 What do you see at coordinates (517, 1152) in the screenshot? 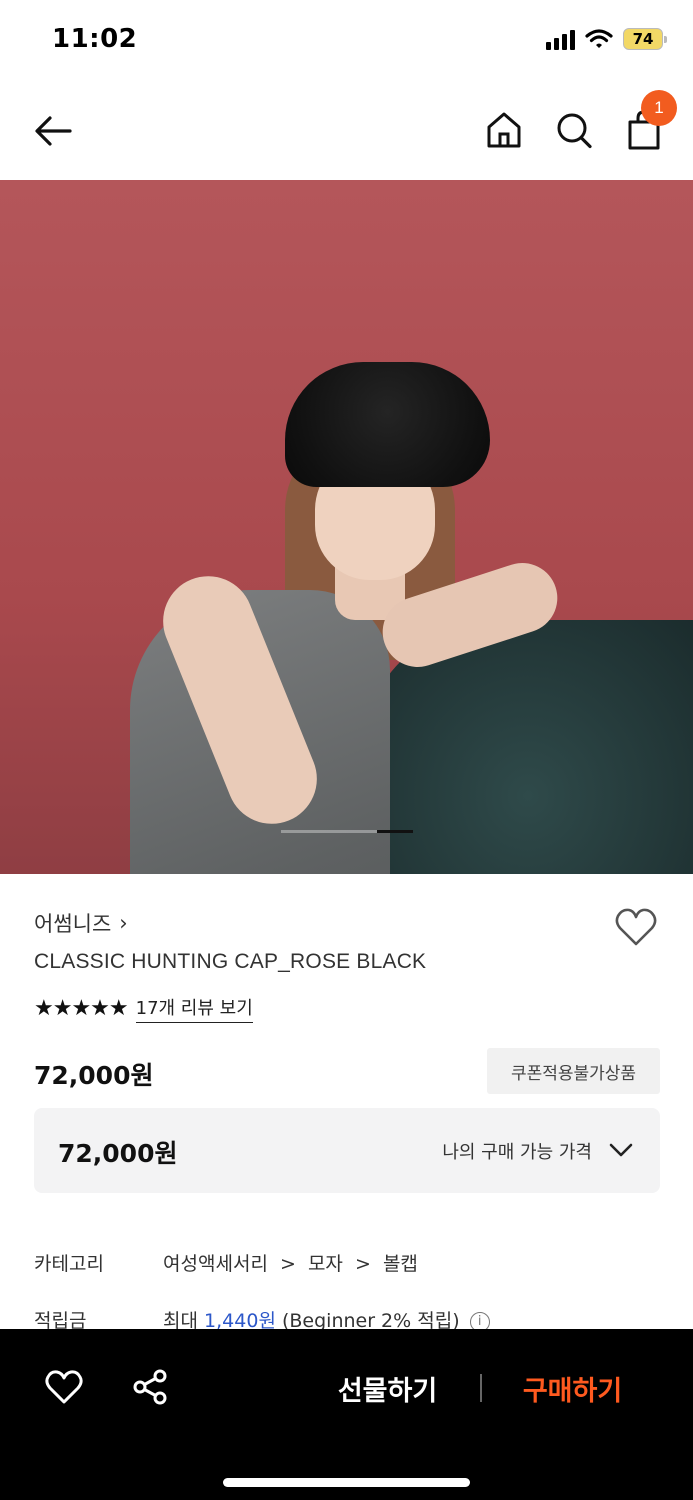
I see `my-price-label: 나의 구매 가능 가격` at bounding box center [517, 1152].